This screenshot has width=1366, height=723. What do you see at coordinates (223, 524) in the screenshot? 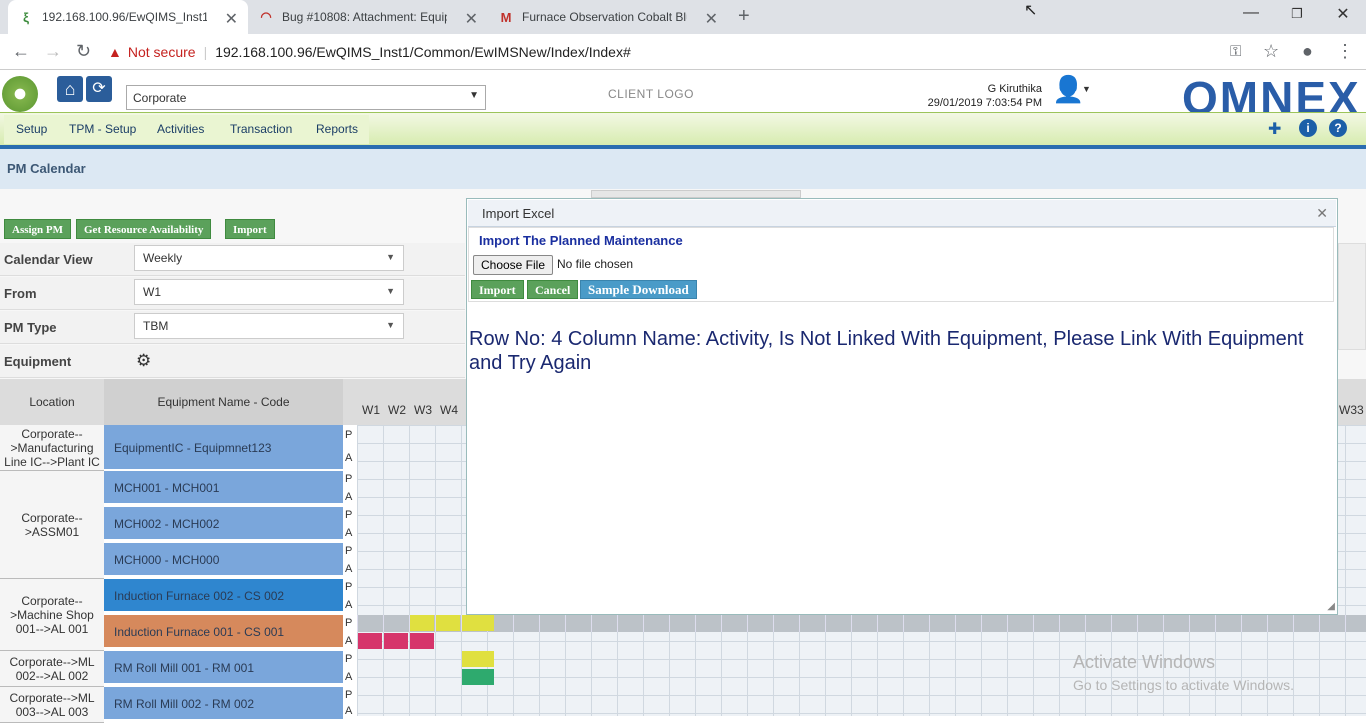
I see `equipment-cell: MCH002 - MCH002` at bounding box center [223, 524].